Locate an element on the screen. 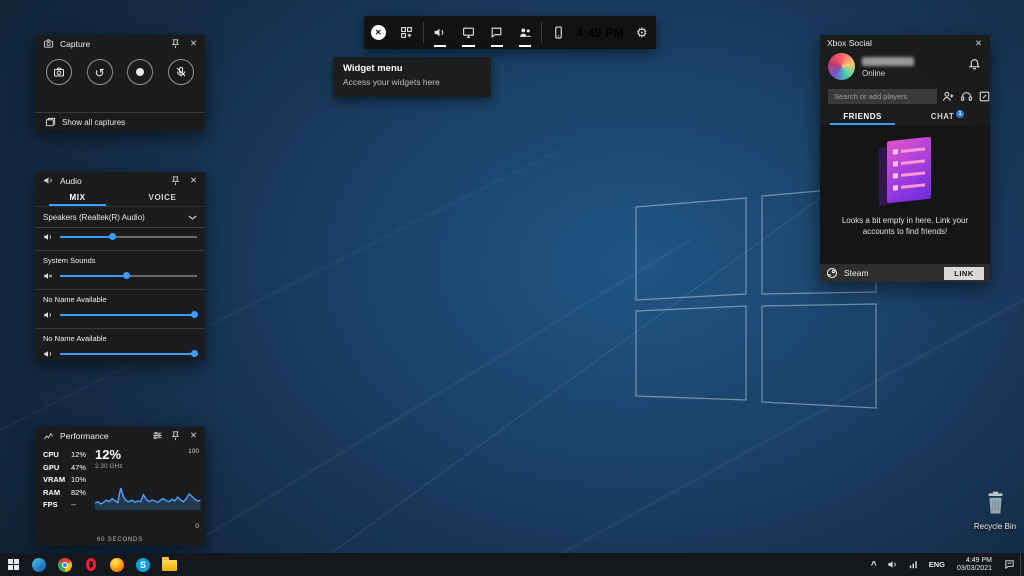  audio-widget-header: Audio is located at coordinates (120, 180).